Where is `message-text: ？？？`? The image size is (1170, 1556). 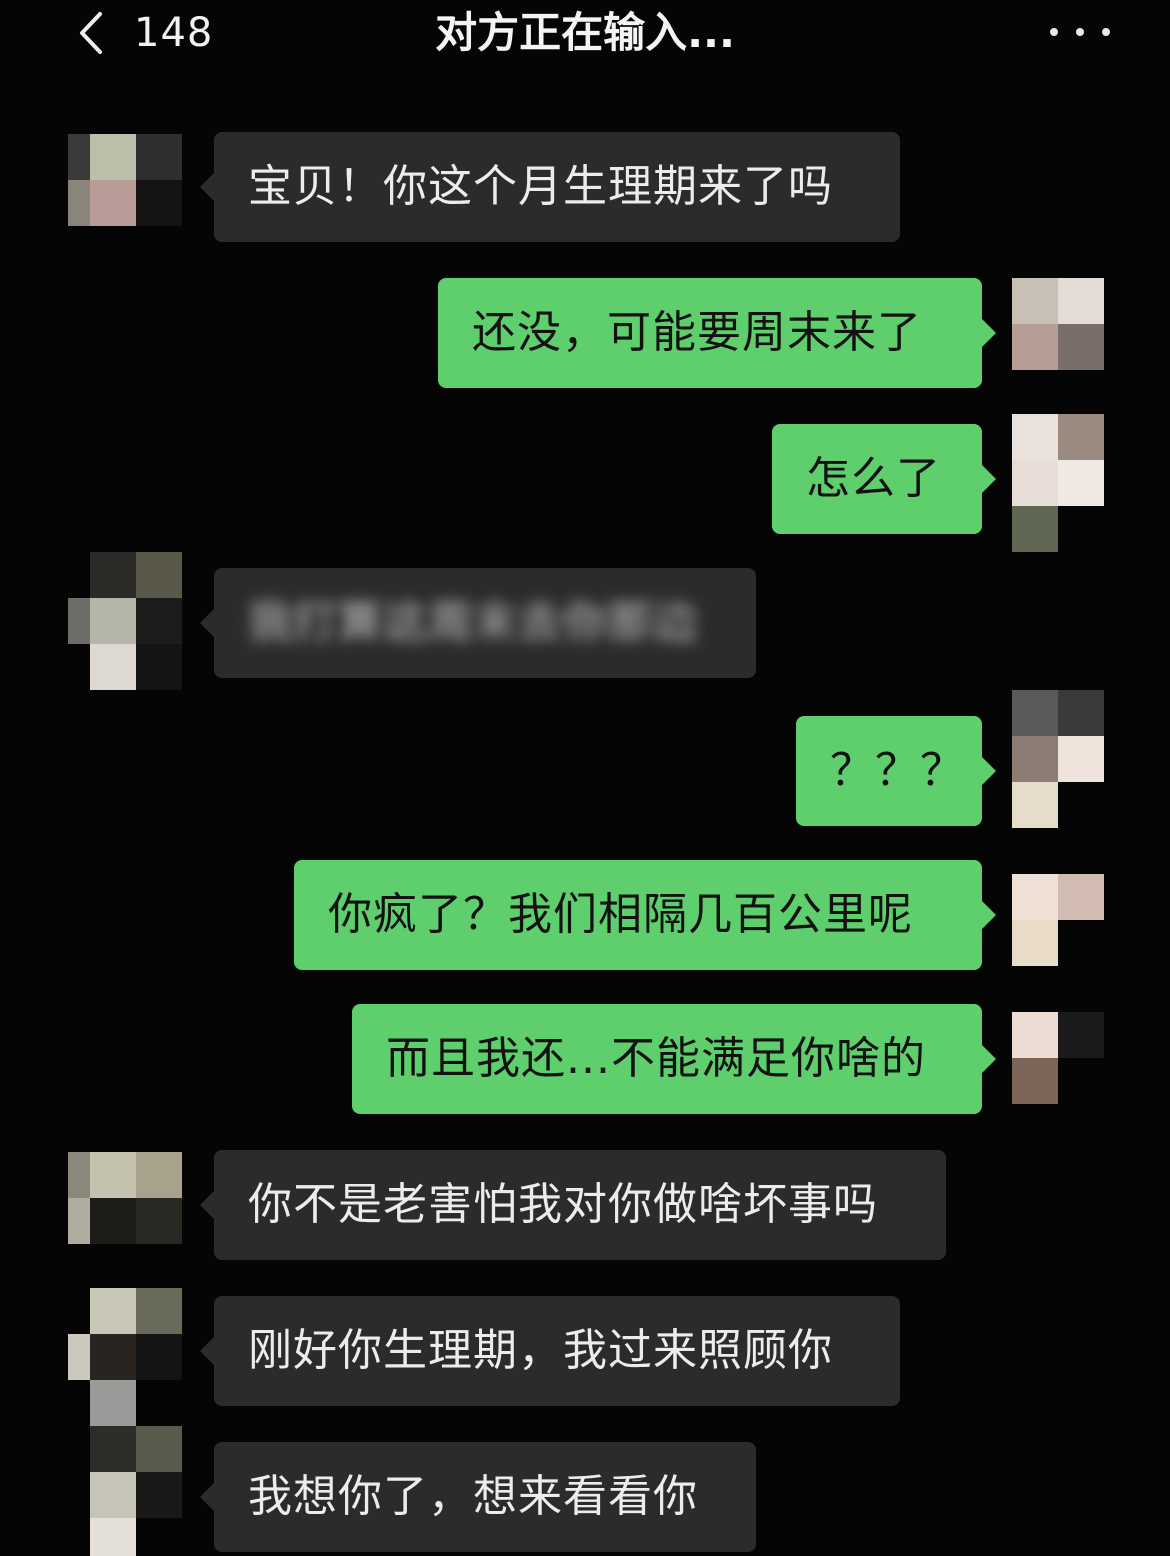 message-text: ？？？ is located at coordinates (897, 770).